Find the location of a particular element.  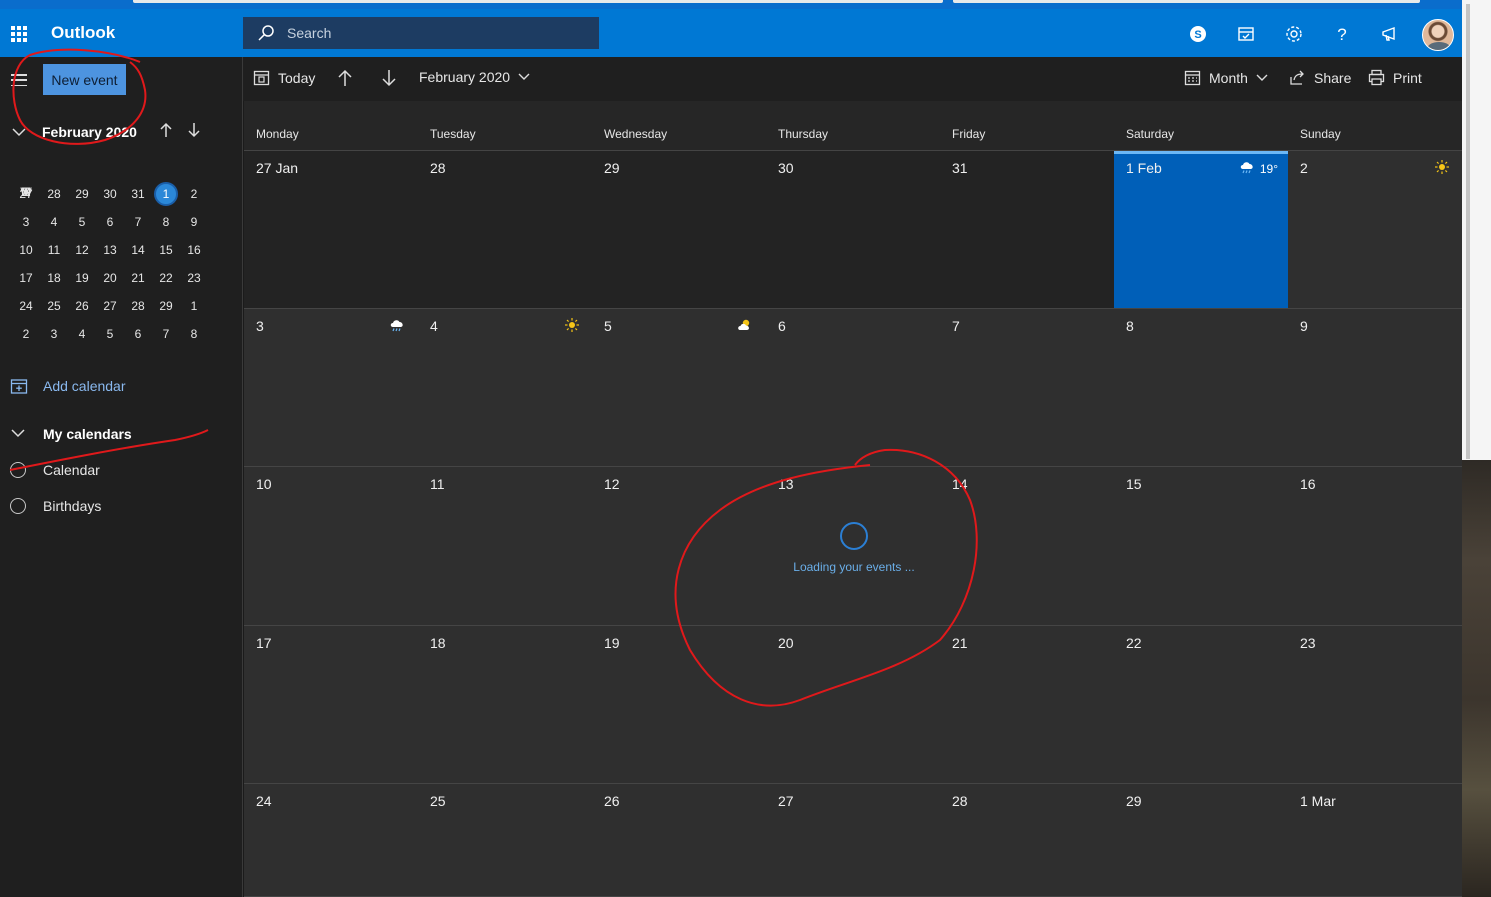

mini-calendar-day: 18 is located at coordinates (54, 278).